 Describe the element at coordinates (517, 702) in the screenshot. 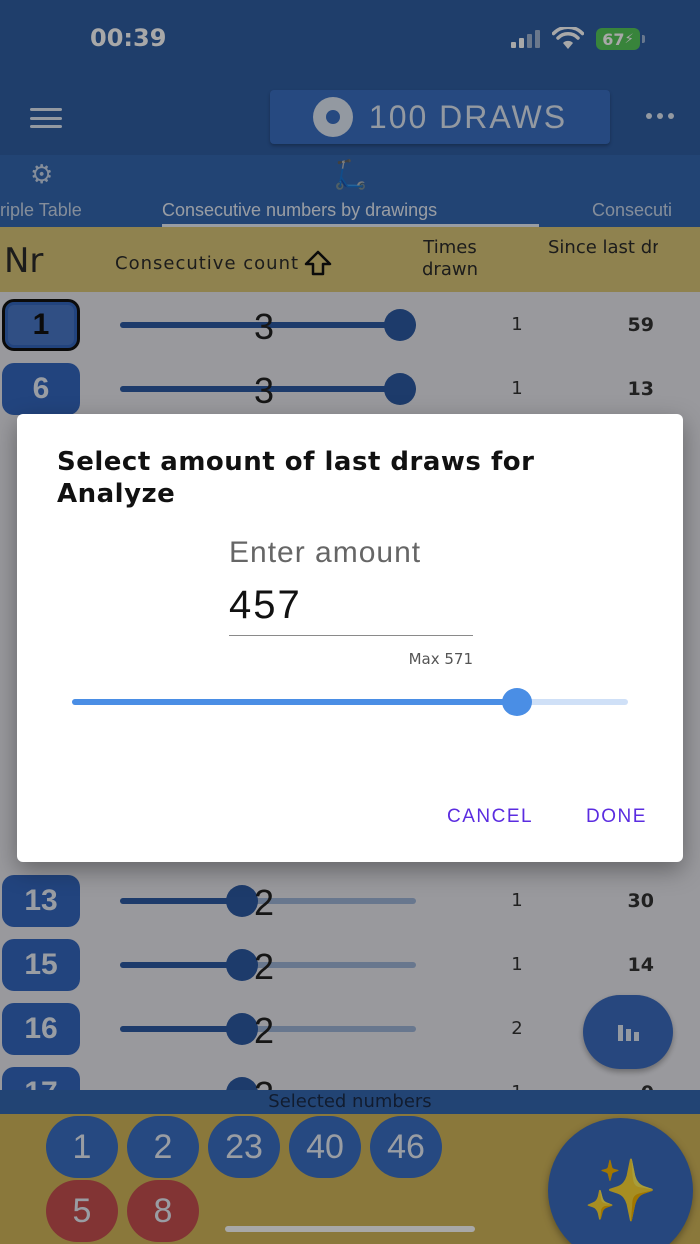

I see `amount-slider-thumb` at that location.